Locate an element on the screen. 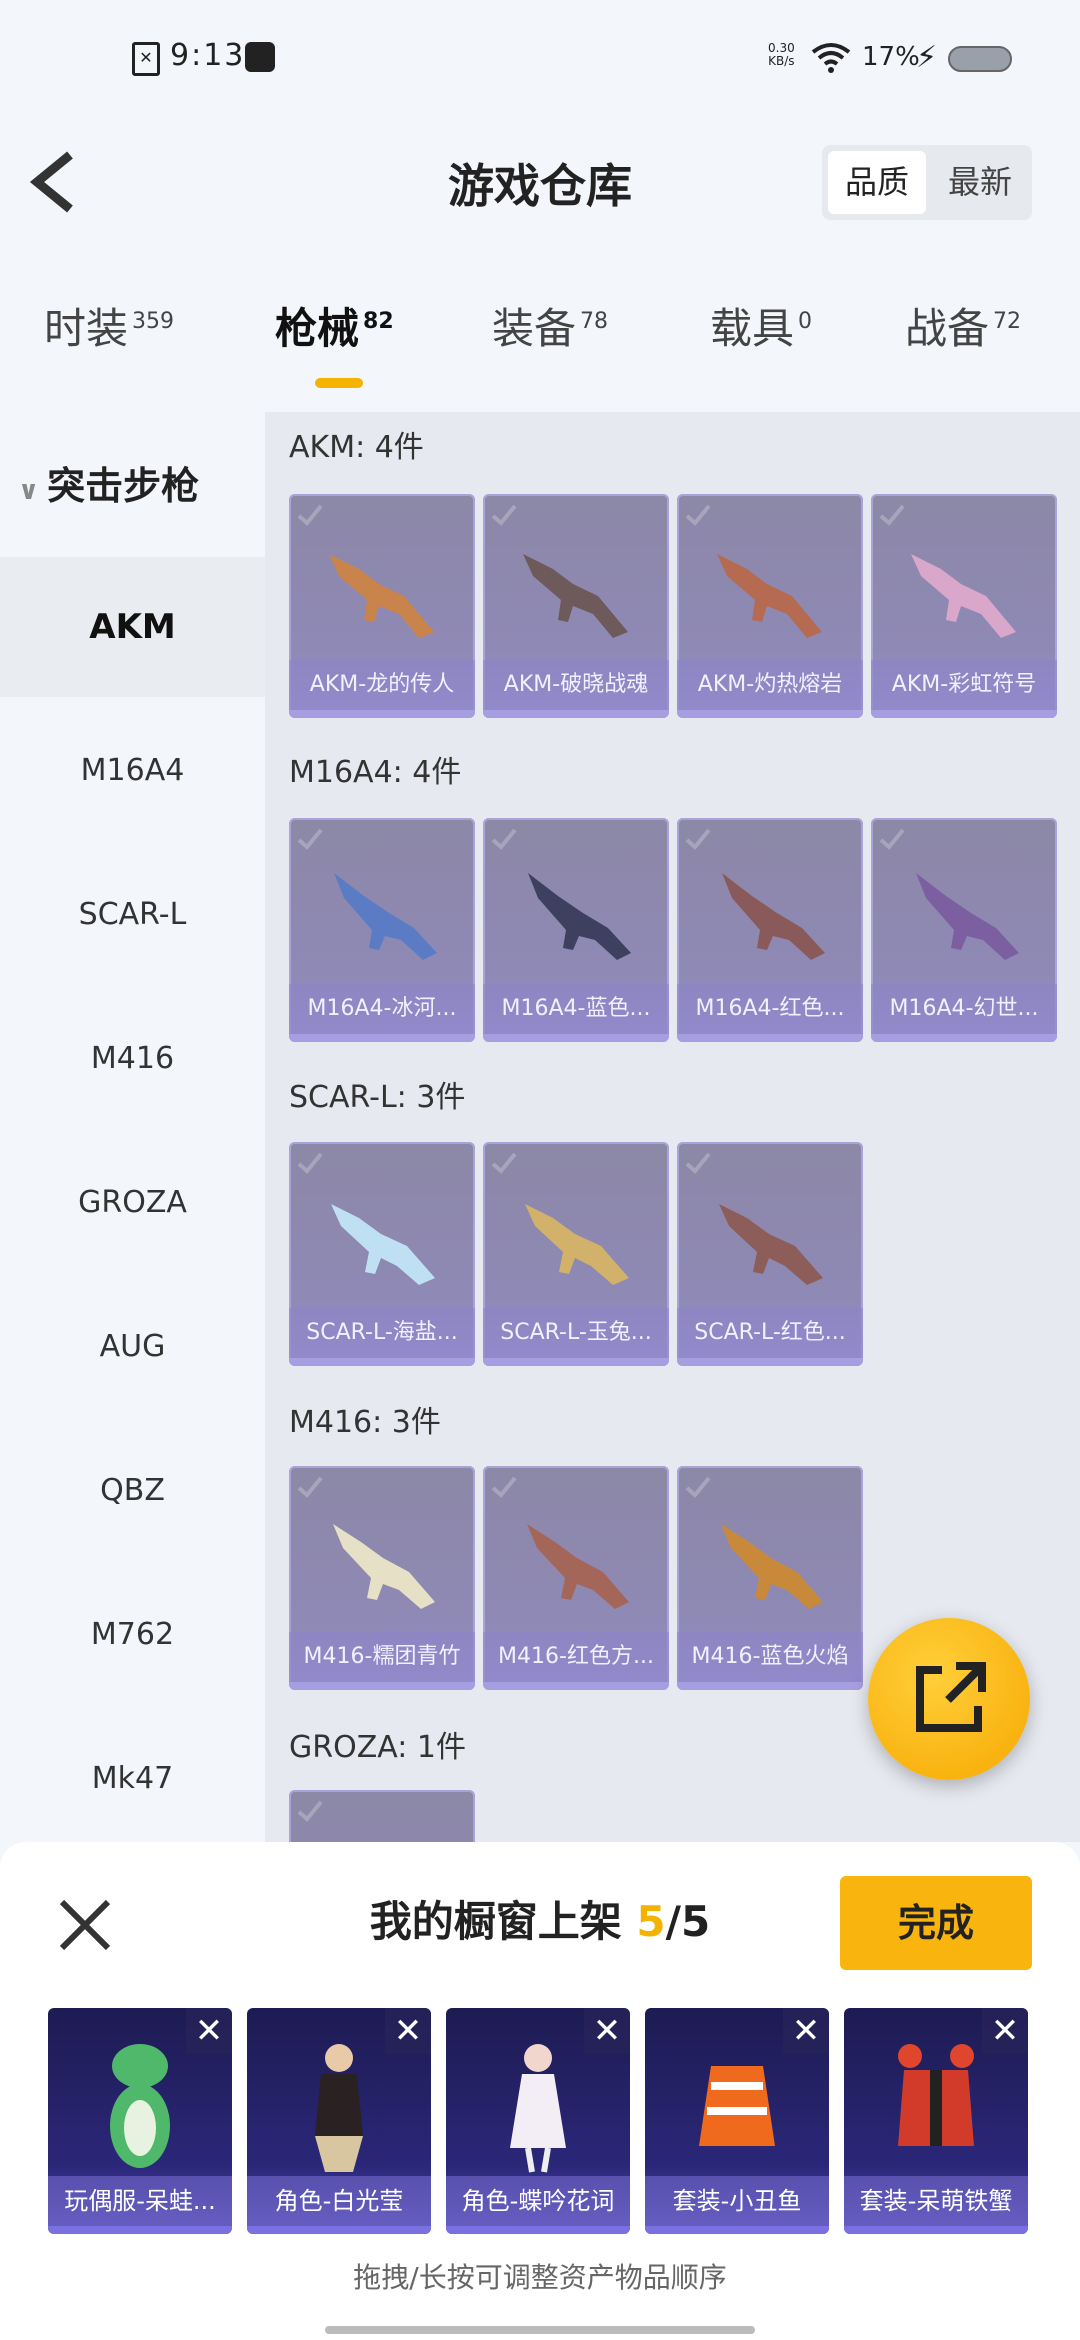 The image size is (1080, 2340). tab-label: 枪械 is located at coordinates (317, 328).